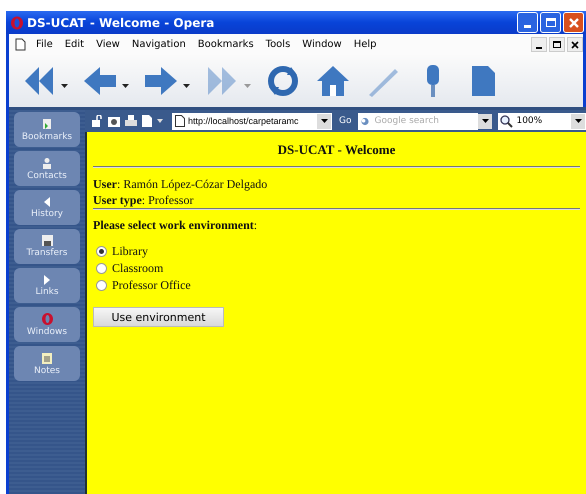 The image size is (586, 494). I want to click on menu-item: Tools, so click(278, 44).